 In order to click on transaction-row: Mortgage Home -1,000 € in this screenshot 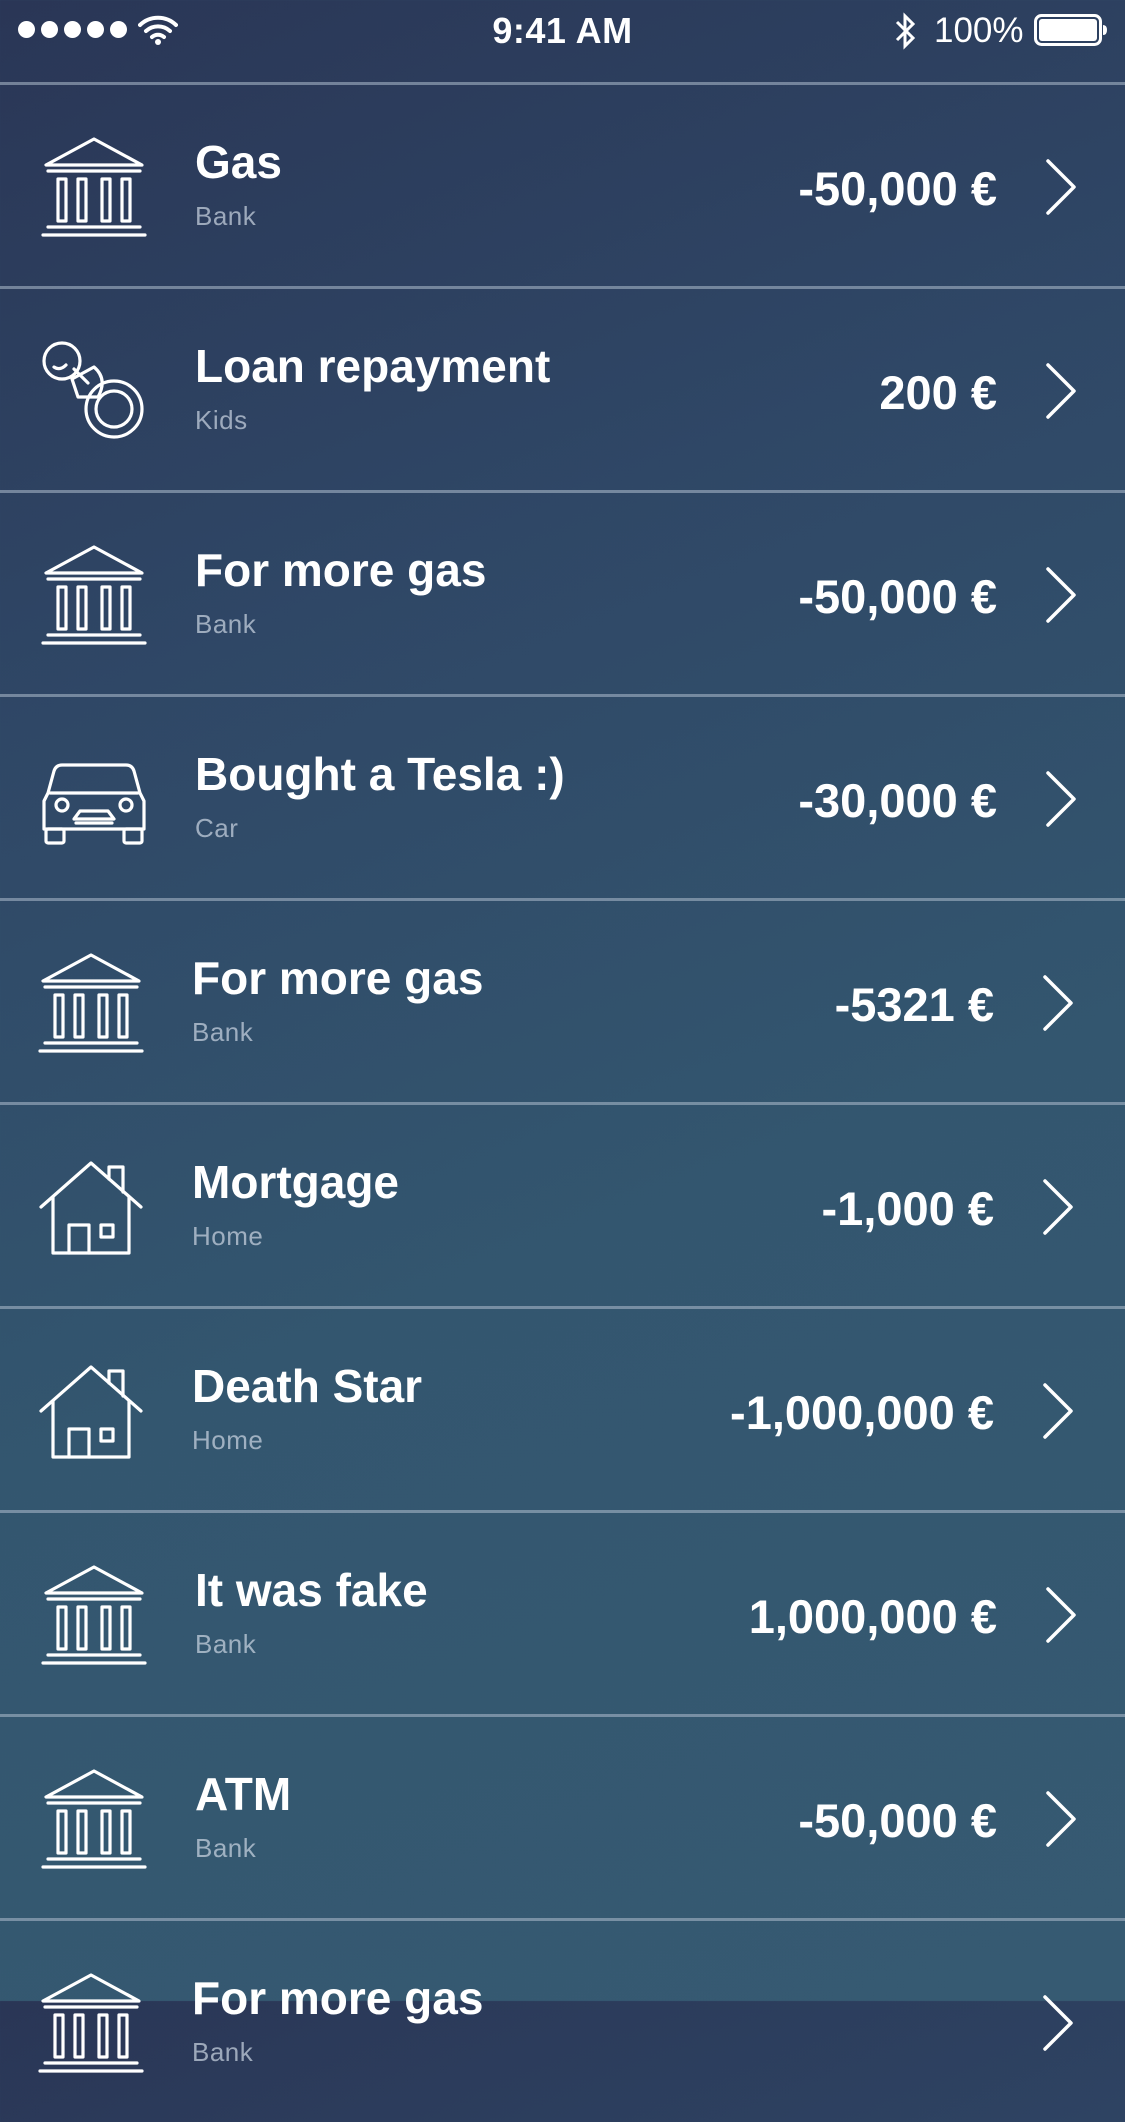, I will do `click(562, 1204)`.